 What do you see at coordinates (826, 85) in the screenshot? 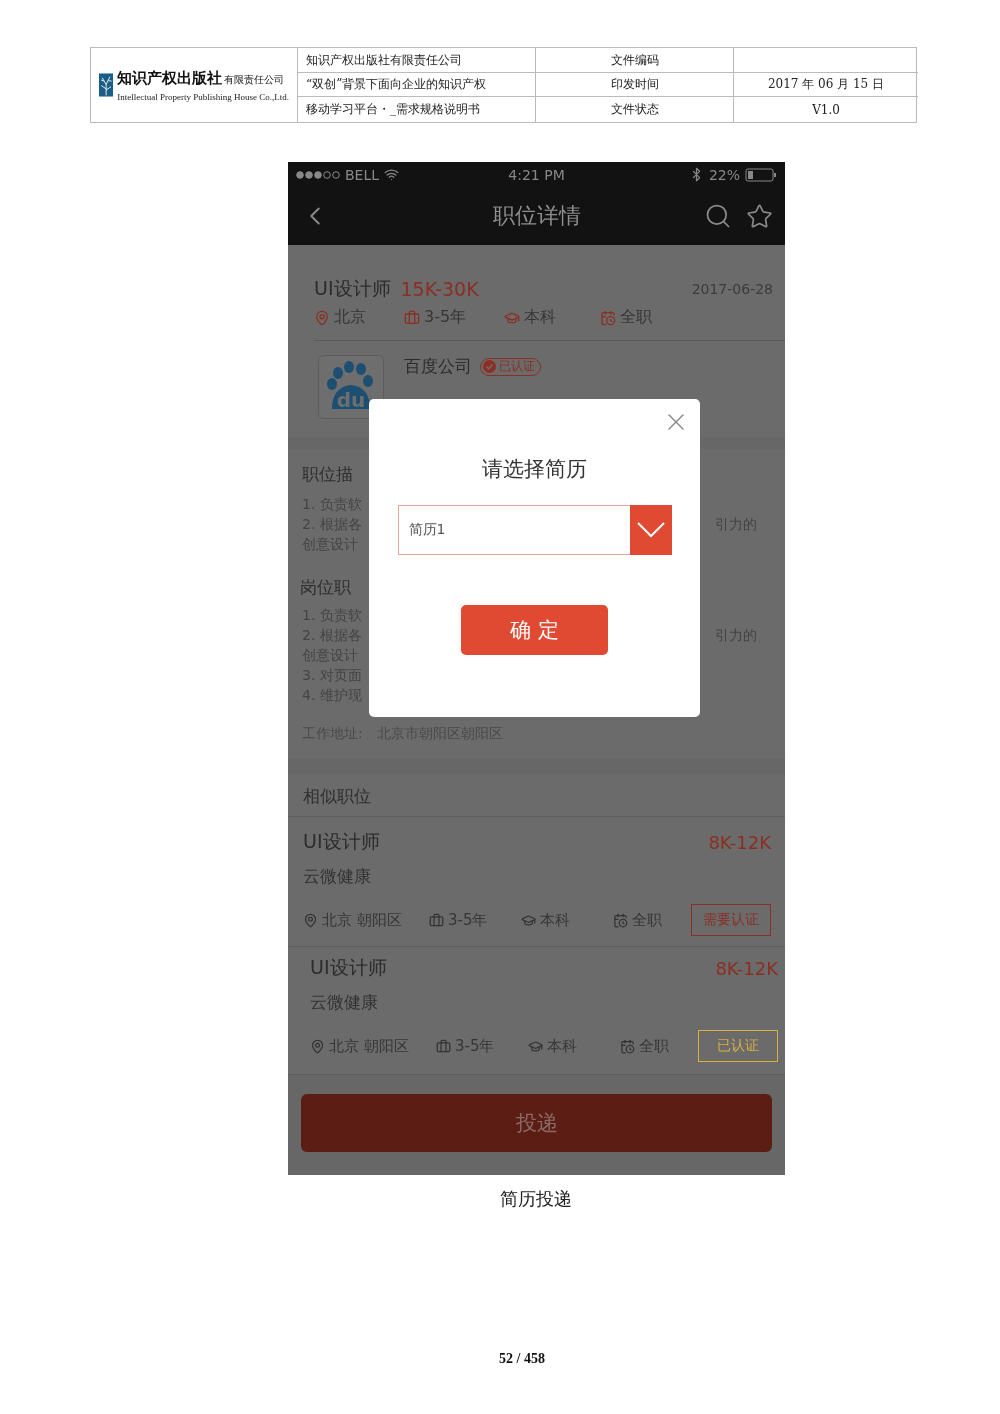
I see `table-cell: 2017 年 06 月 15 日` at bounding box center [826, 85].